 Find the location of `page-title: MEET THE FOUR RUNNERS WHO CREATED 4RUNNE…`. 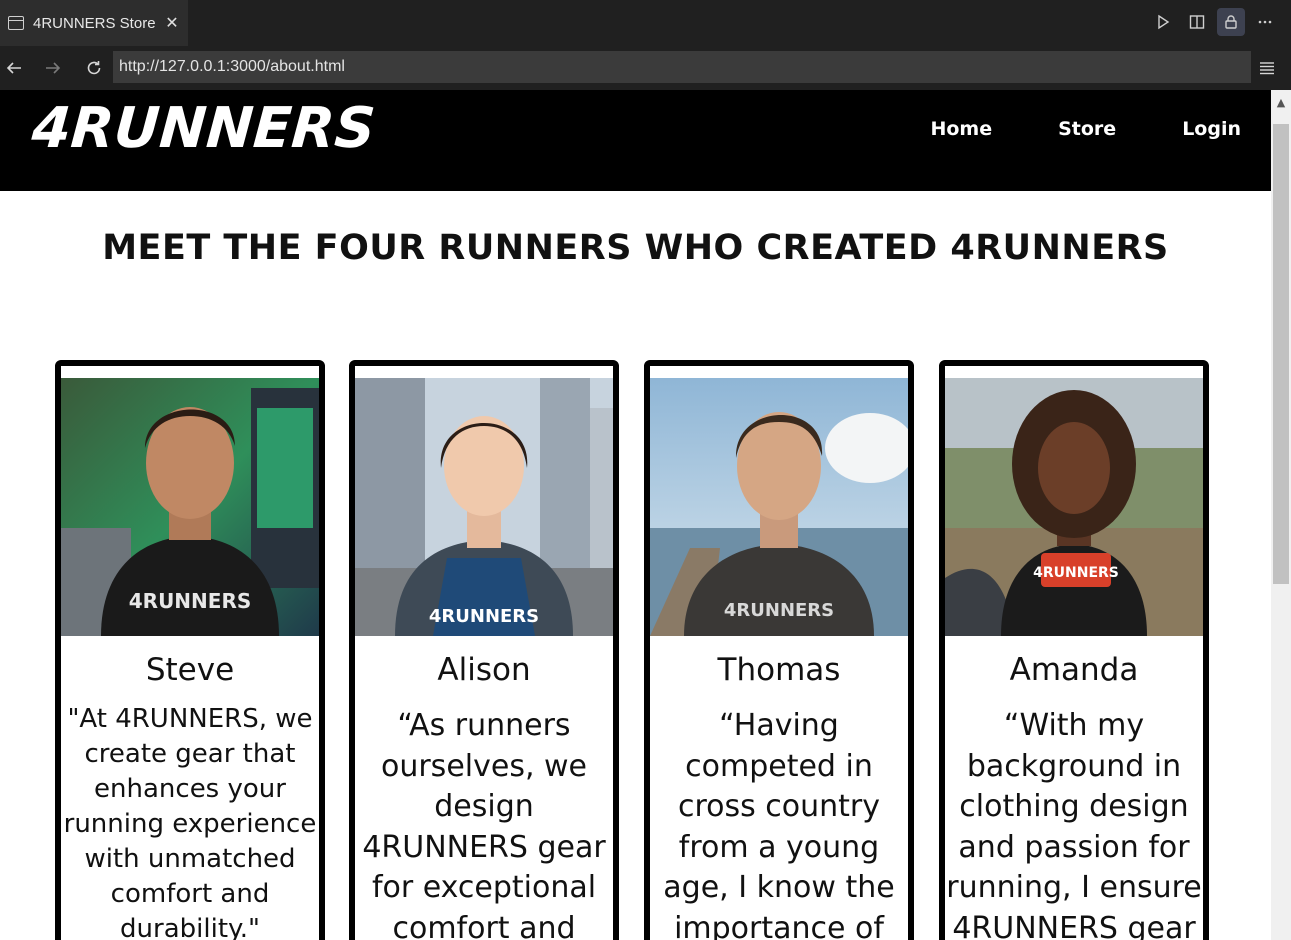

page-title: MEET THE FOUR RUNNERS WHO CREATED 4RUNNE… is located at coordinates (635, 248).